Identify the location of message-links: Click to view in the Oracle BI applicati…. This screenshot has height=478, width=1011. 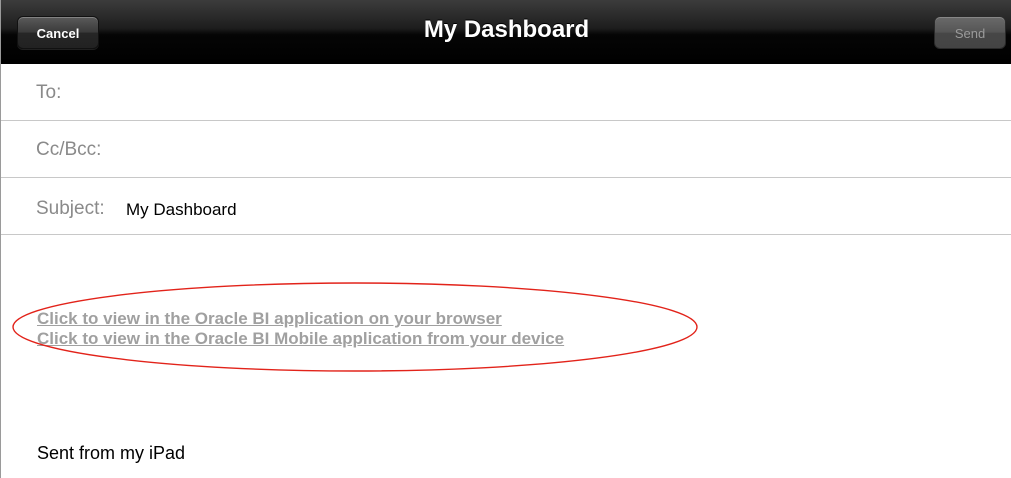
(300, 329).